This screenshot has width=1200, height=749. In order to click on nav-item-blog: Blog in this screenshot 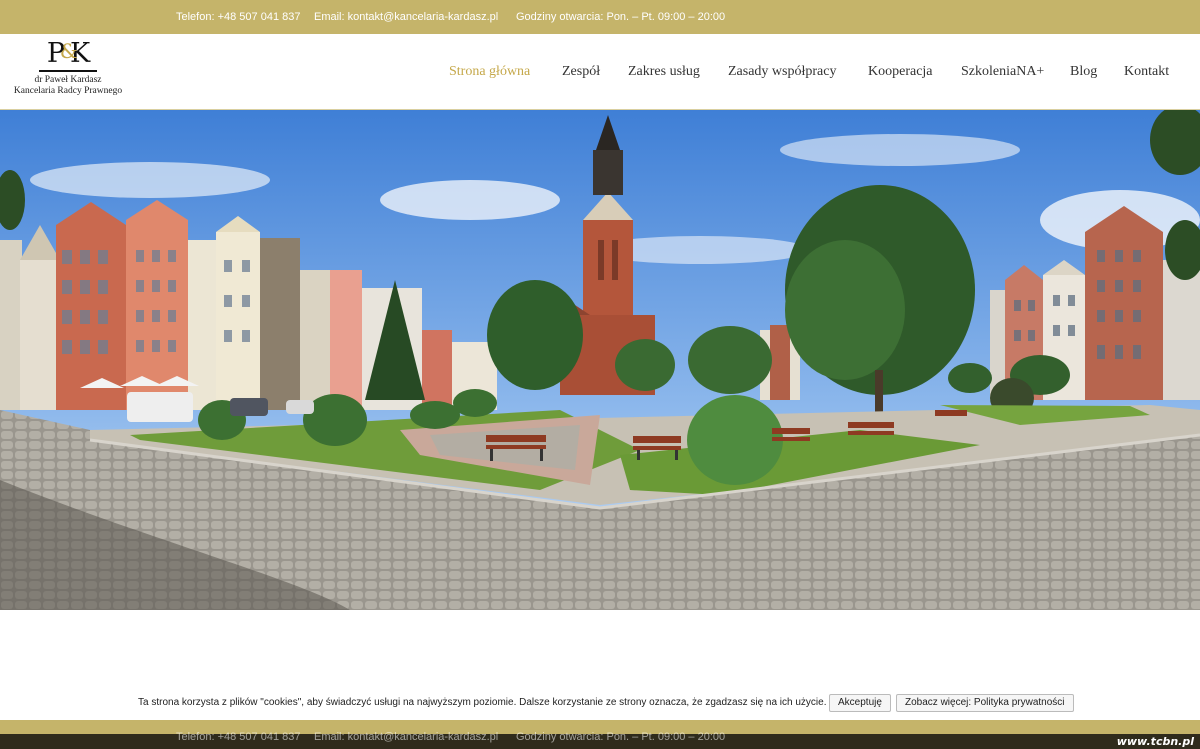, I will do `click(1083, 72)`.